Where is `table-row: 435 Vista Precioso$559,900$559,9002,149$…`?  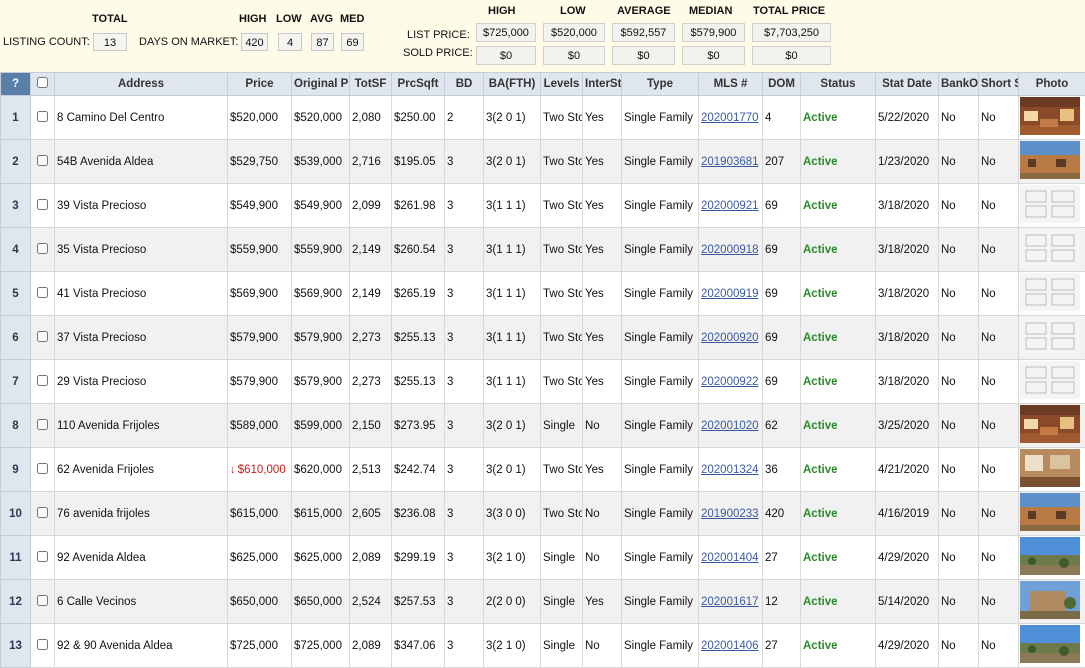
table-row: 435 Vista Precioso$559,900$559,9002,149$… is located at coordinates (543, 250).